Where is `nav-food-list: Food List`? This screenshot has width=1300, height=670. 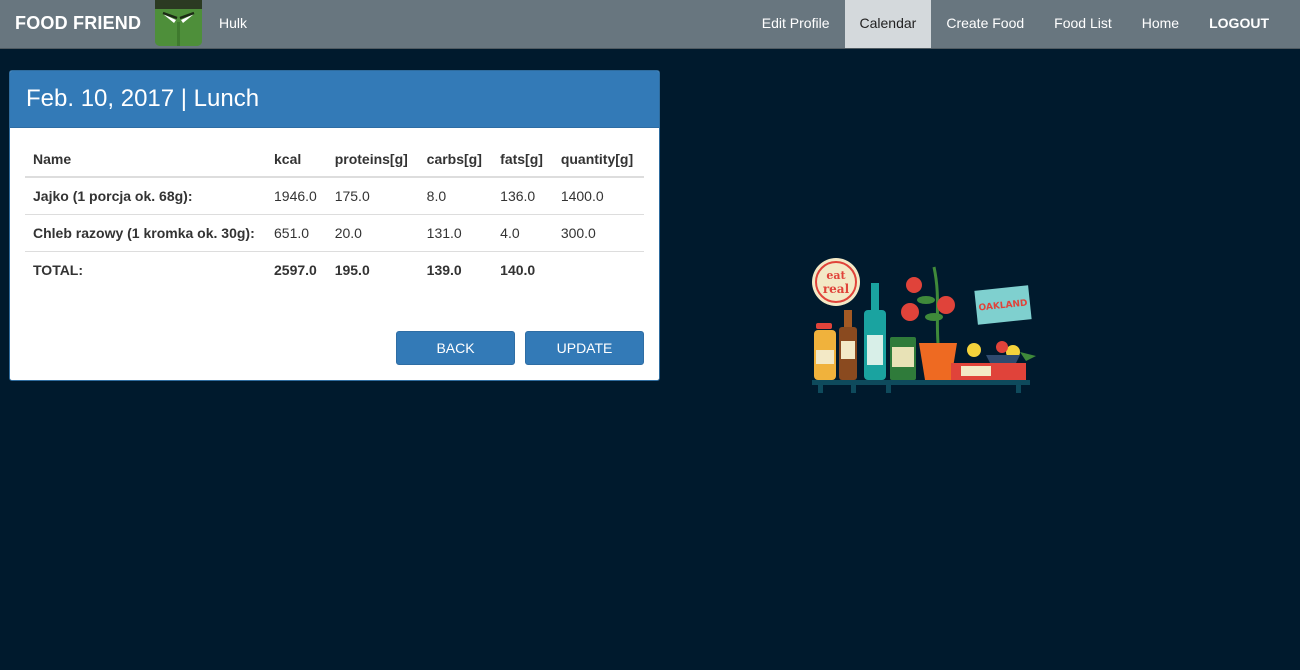 nav-food-list: Food List is located at coordinates (1083, 24).